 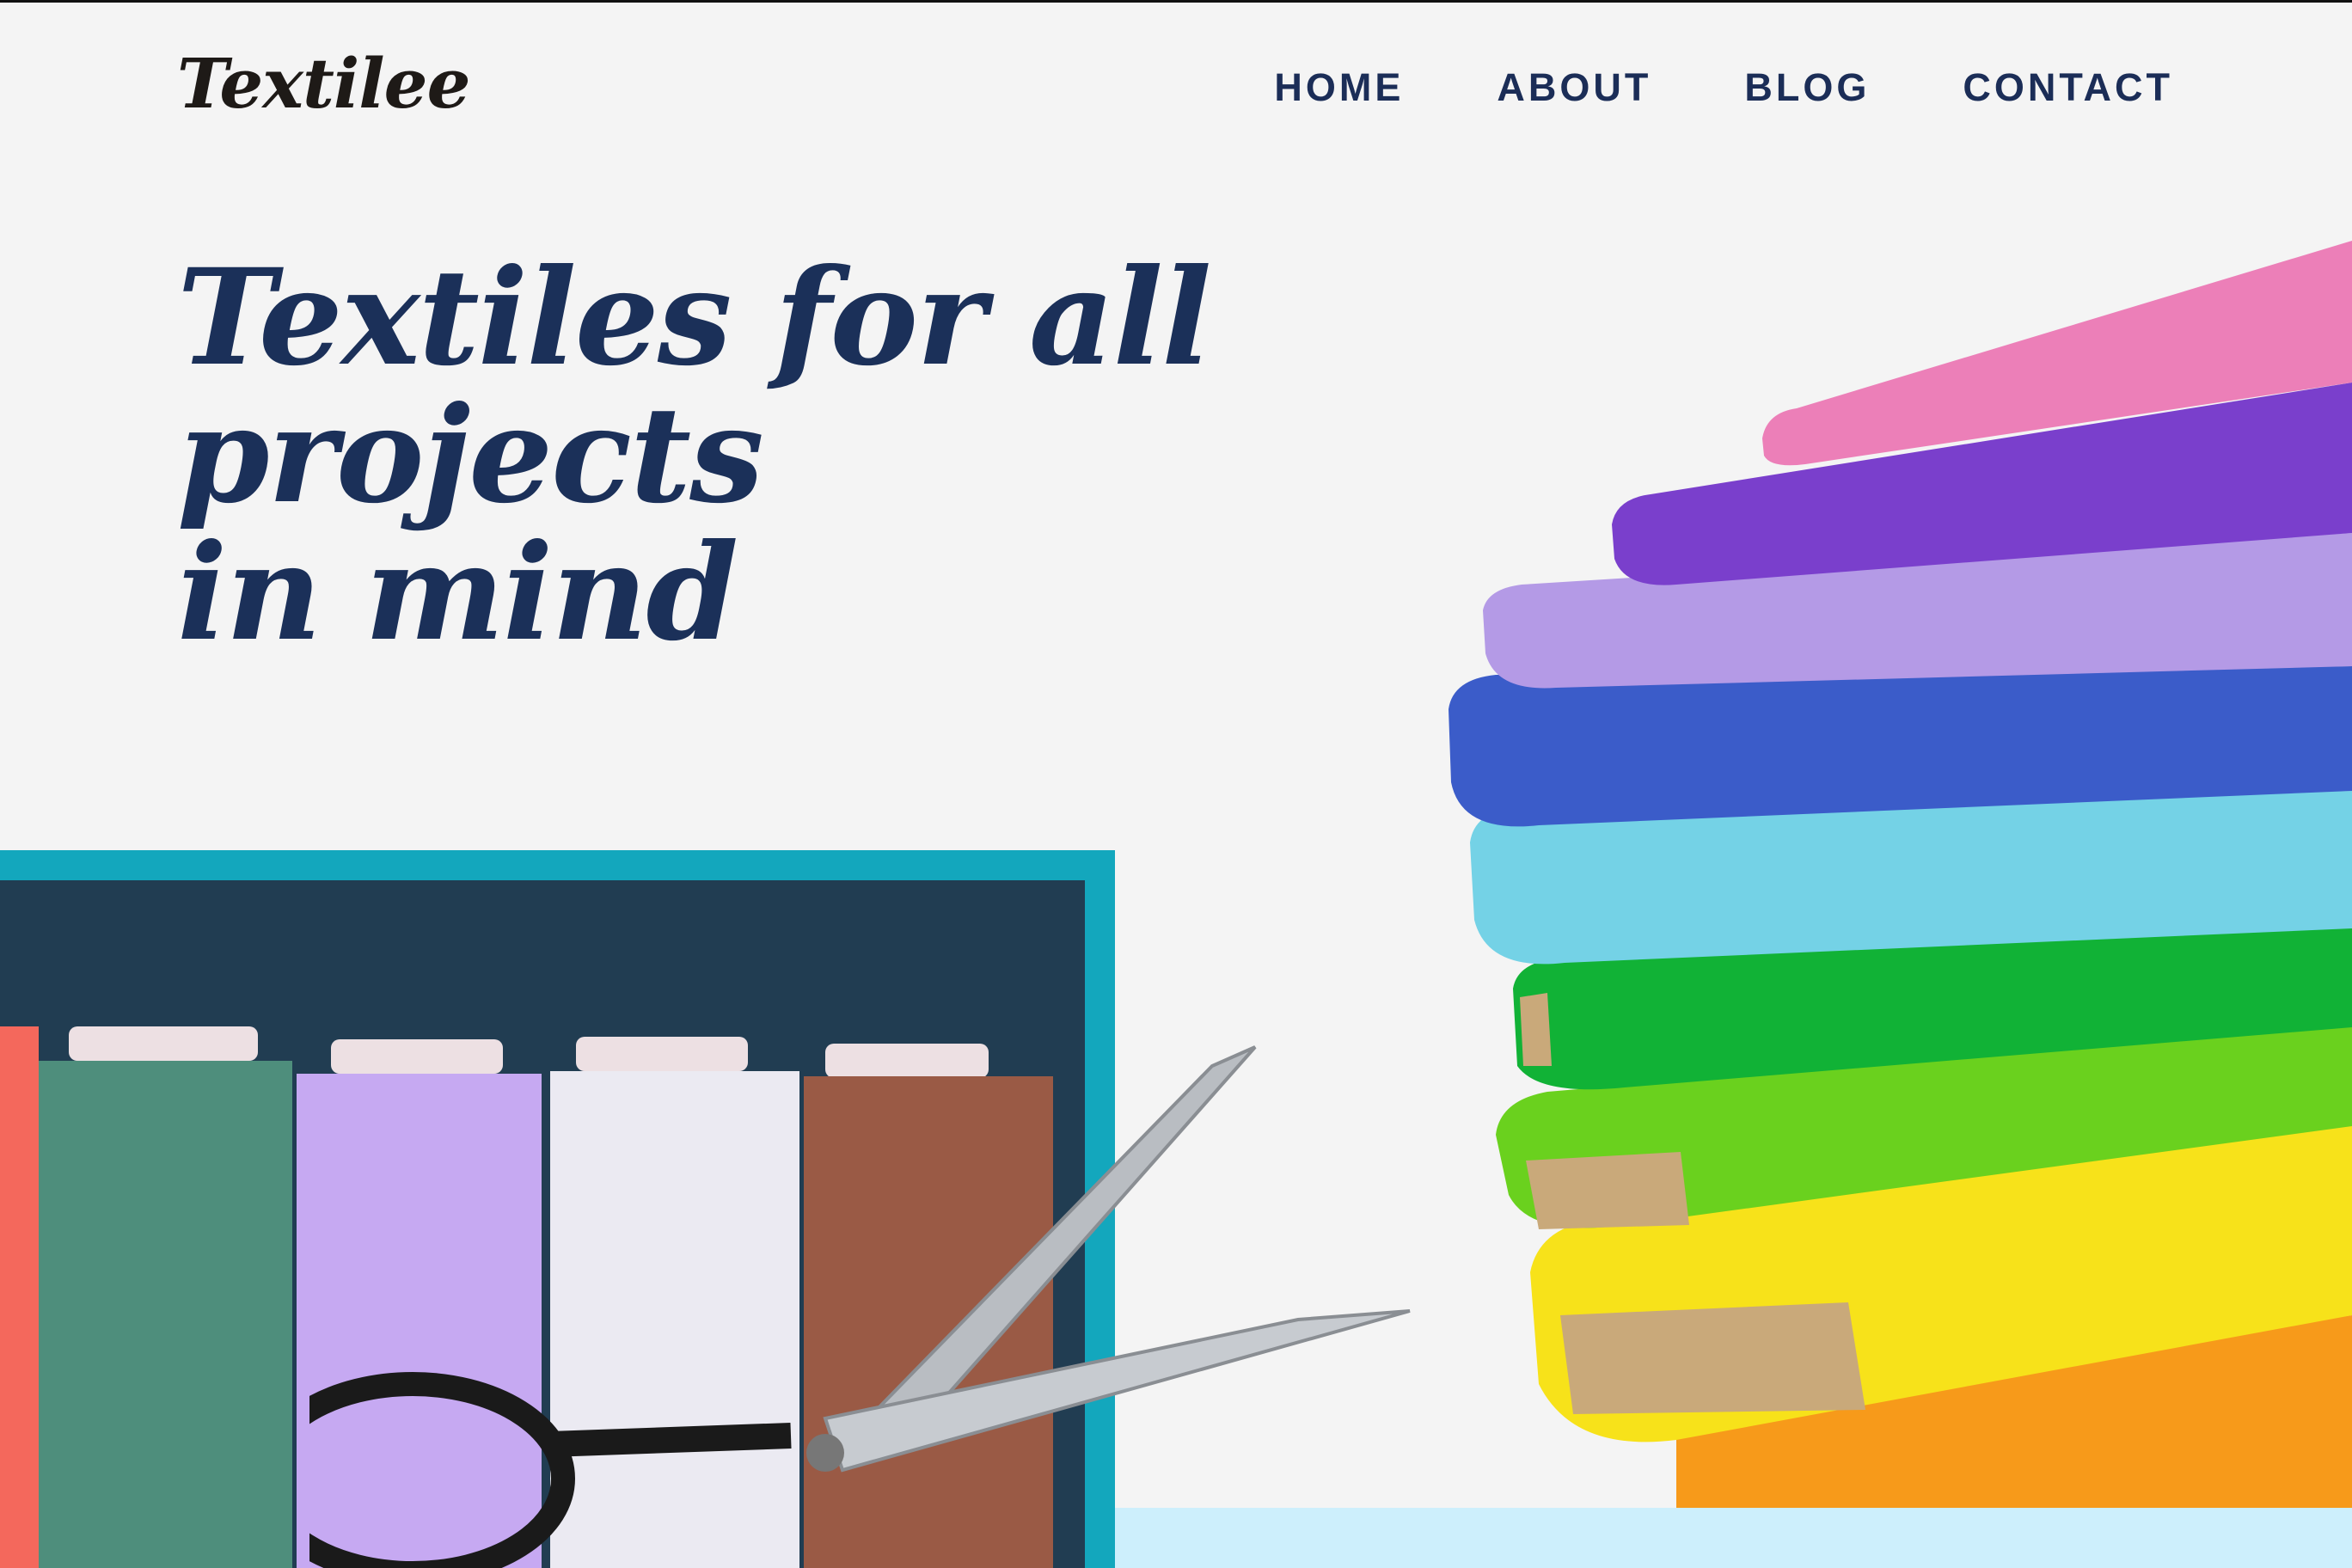 I want to click on brand-logo: Textilee, so click(x=323, y=83).